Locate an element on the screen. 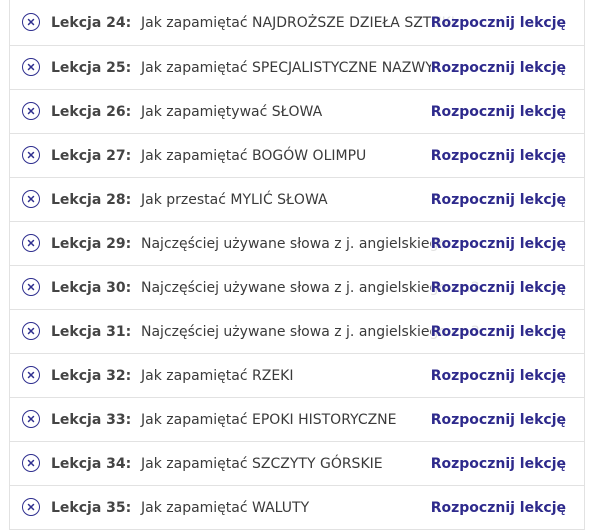  lesson-number: Lekcja 27: is located at coordinates (91, 155).